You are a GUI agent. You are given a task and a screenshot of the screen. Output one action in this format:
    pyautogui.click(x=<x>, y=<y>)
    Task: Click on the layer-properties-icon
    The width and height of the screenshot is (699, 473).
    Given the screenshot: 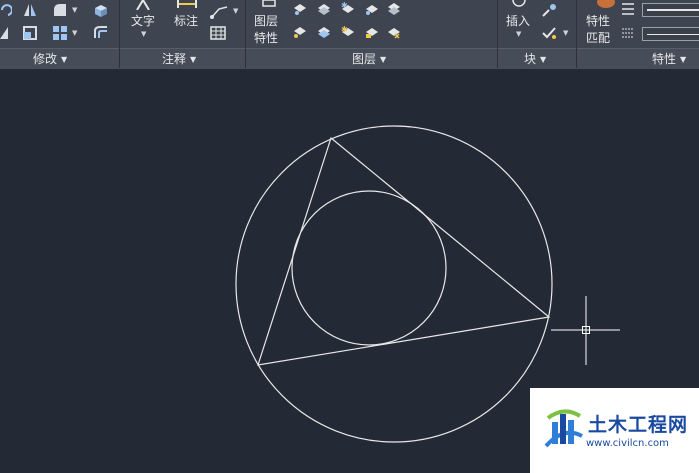 What is the action you would take?
    pyautogui.click(x=269, y=3)
    